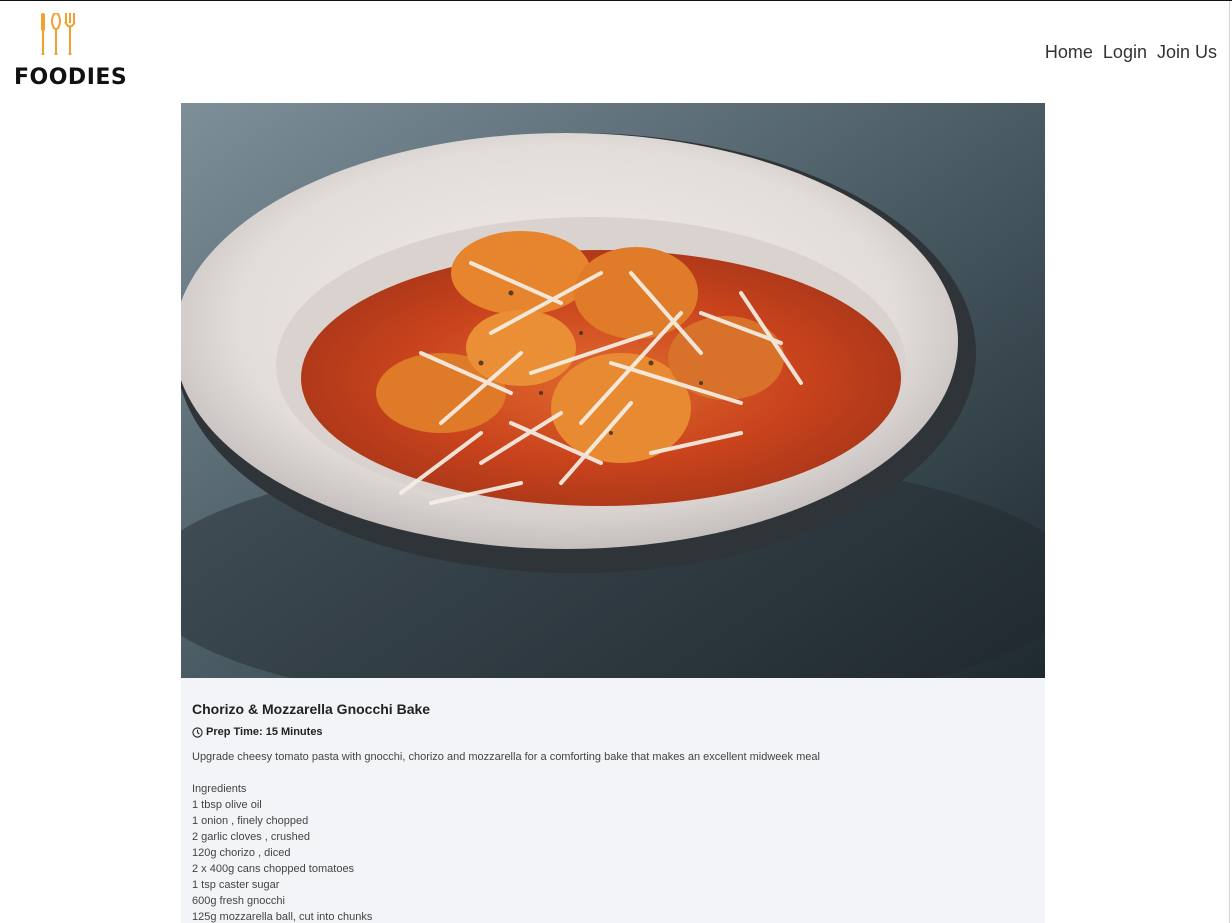  What do you see at coordinates (219, 789) in the screenshot?
I see `ingredients-heading: Ingredients` at bounding box center [219, 789].